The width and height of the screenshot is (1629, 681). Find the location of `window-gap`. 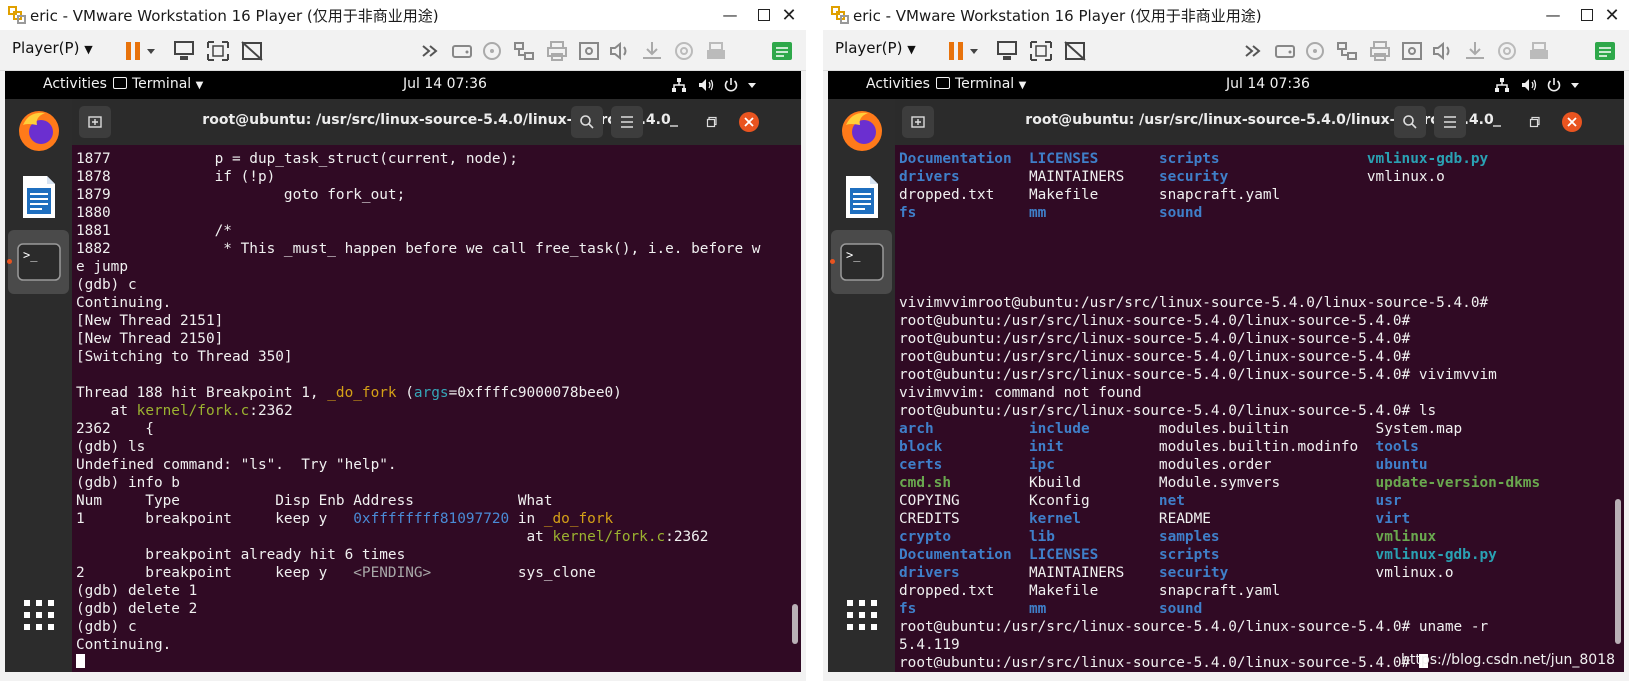

window-gap is located at coordinates (814, 340).